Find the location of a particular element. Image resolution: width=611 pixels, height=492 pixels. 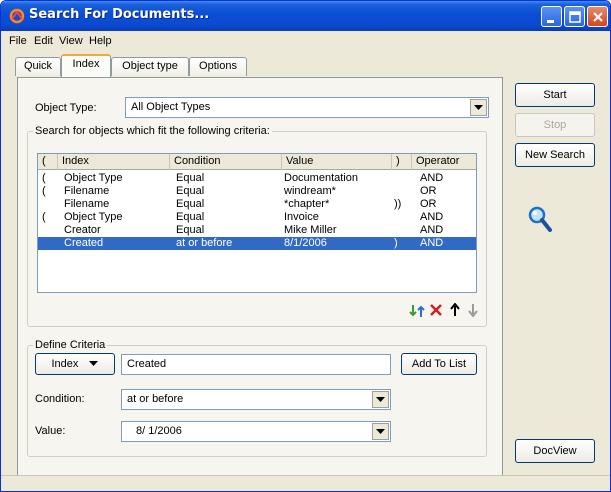

maximize-button is located at coordinates (574, 16).